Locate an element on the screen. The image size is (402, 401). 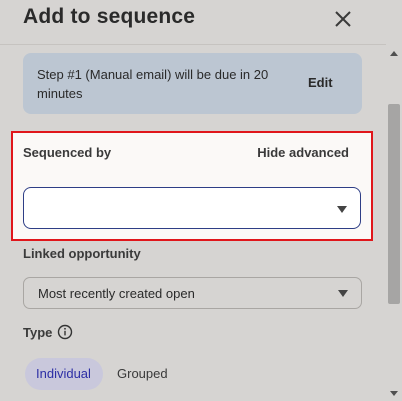
linked-opportunity-select: Most recently created open is located at coordinates (192, 293).